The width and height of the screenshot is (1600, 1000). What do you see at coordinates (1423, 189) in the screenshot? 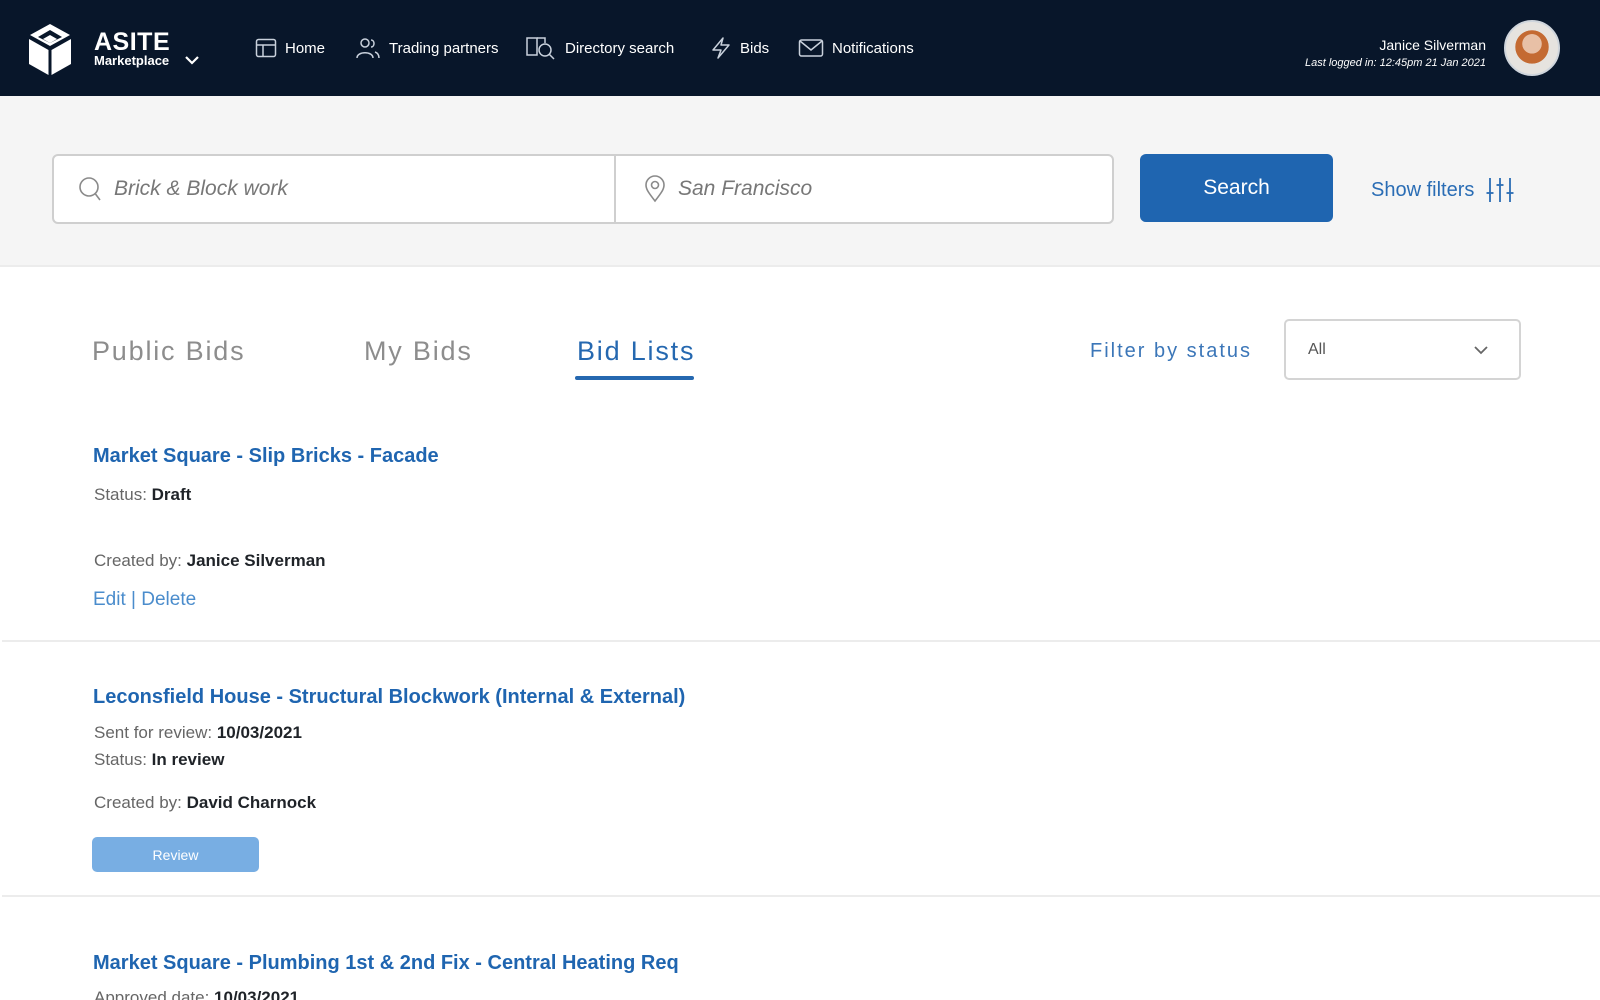
I see `show-filters-label: Show filters` at bounding box center [1423, 189].